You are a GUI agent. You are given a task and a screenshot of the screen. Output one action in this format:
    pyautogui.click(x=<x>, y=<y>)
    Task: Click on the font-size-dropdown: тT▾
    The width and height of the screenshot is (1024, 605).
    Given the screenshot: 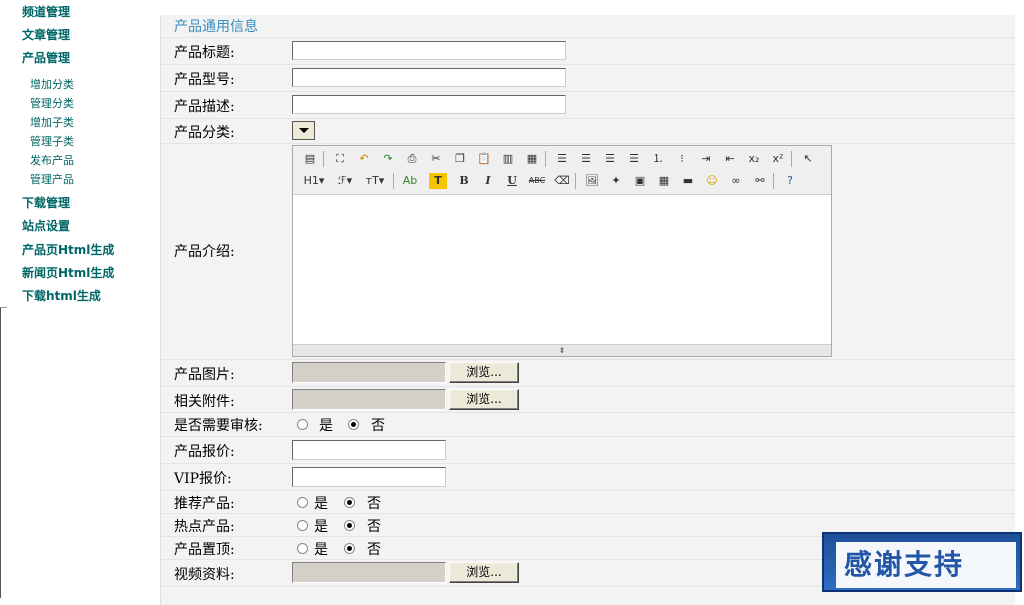 What is the action you would take?
    pyautogui.click(x=375, y=181)
    